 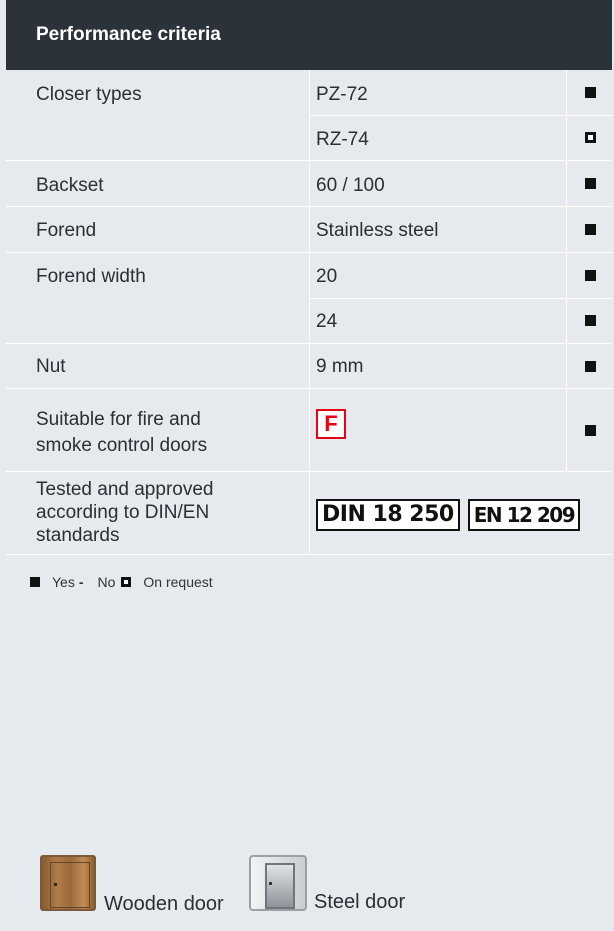 I want to click on din-standard-badge: DIN 18 250, so click(x=388, y=515).